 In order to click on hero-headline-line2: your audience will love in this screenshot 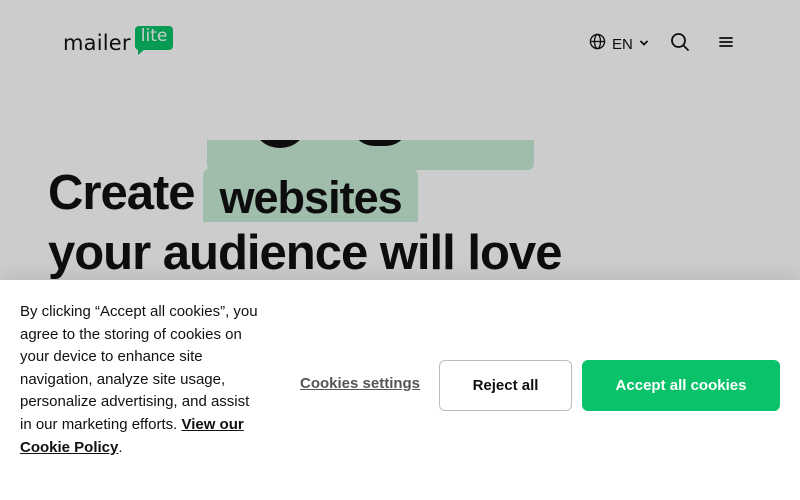, I will do `click(305, 253)`.